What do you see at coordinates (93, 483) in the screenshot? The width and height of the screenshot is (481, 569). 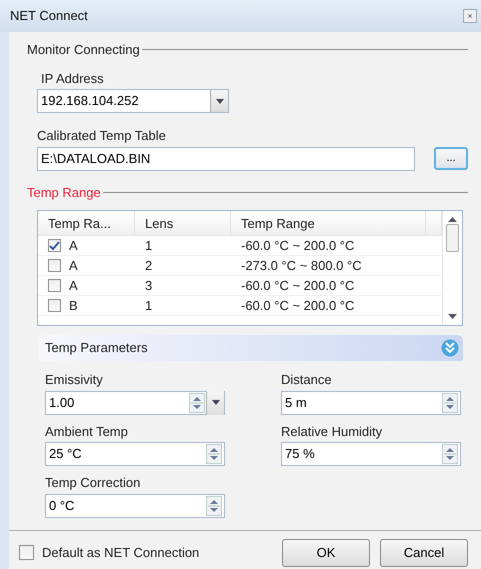 I see `field-label: Temp Correction` at bounding box center [93, 483].